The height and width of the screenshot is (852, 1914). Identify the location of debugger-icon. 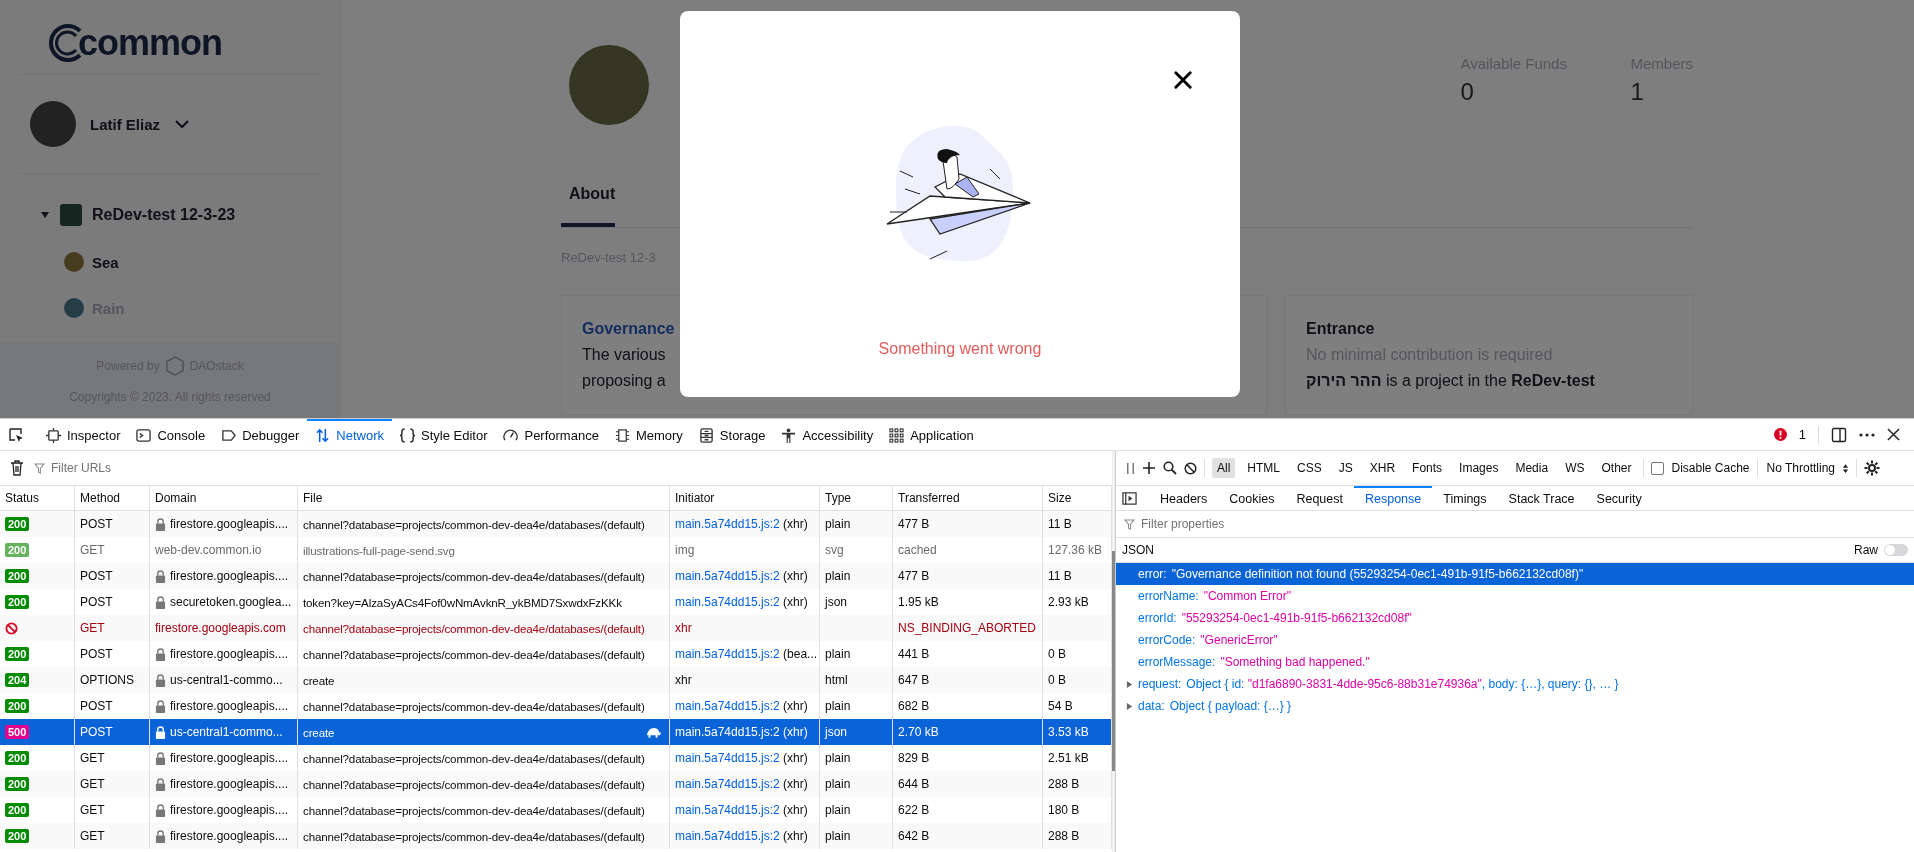
(229, 435).